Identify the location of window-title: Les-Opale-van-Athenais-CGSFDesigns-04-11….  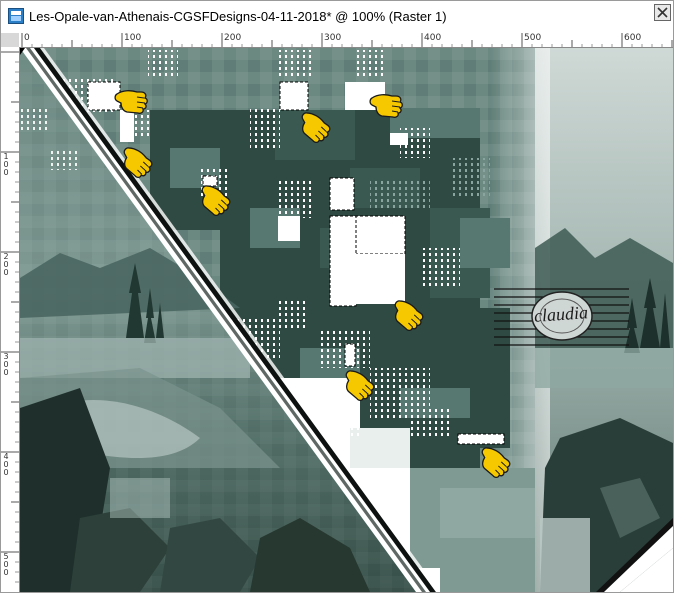
(238, 16).